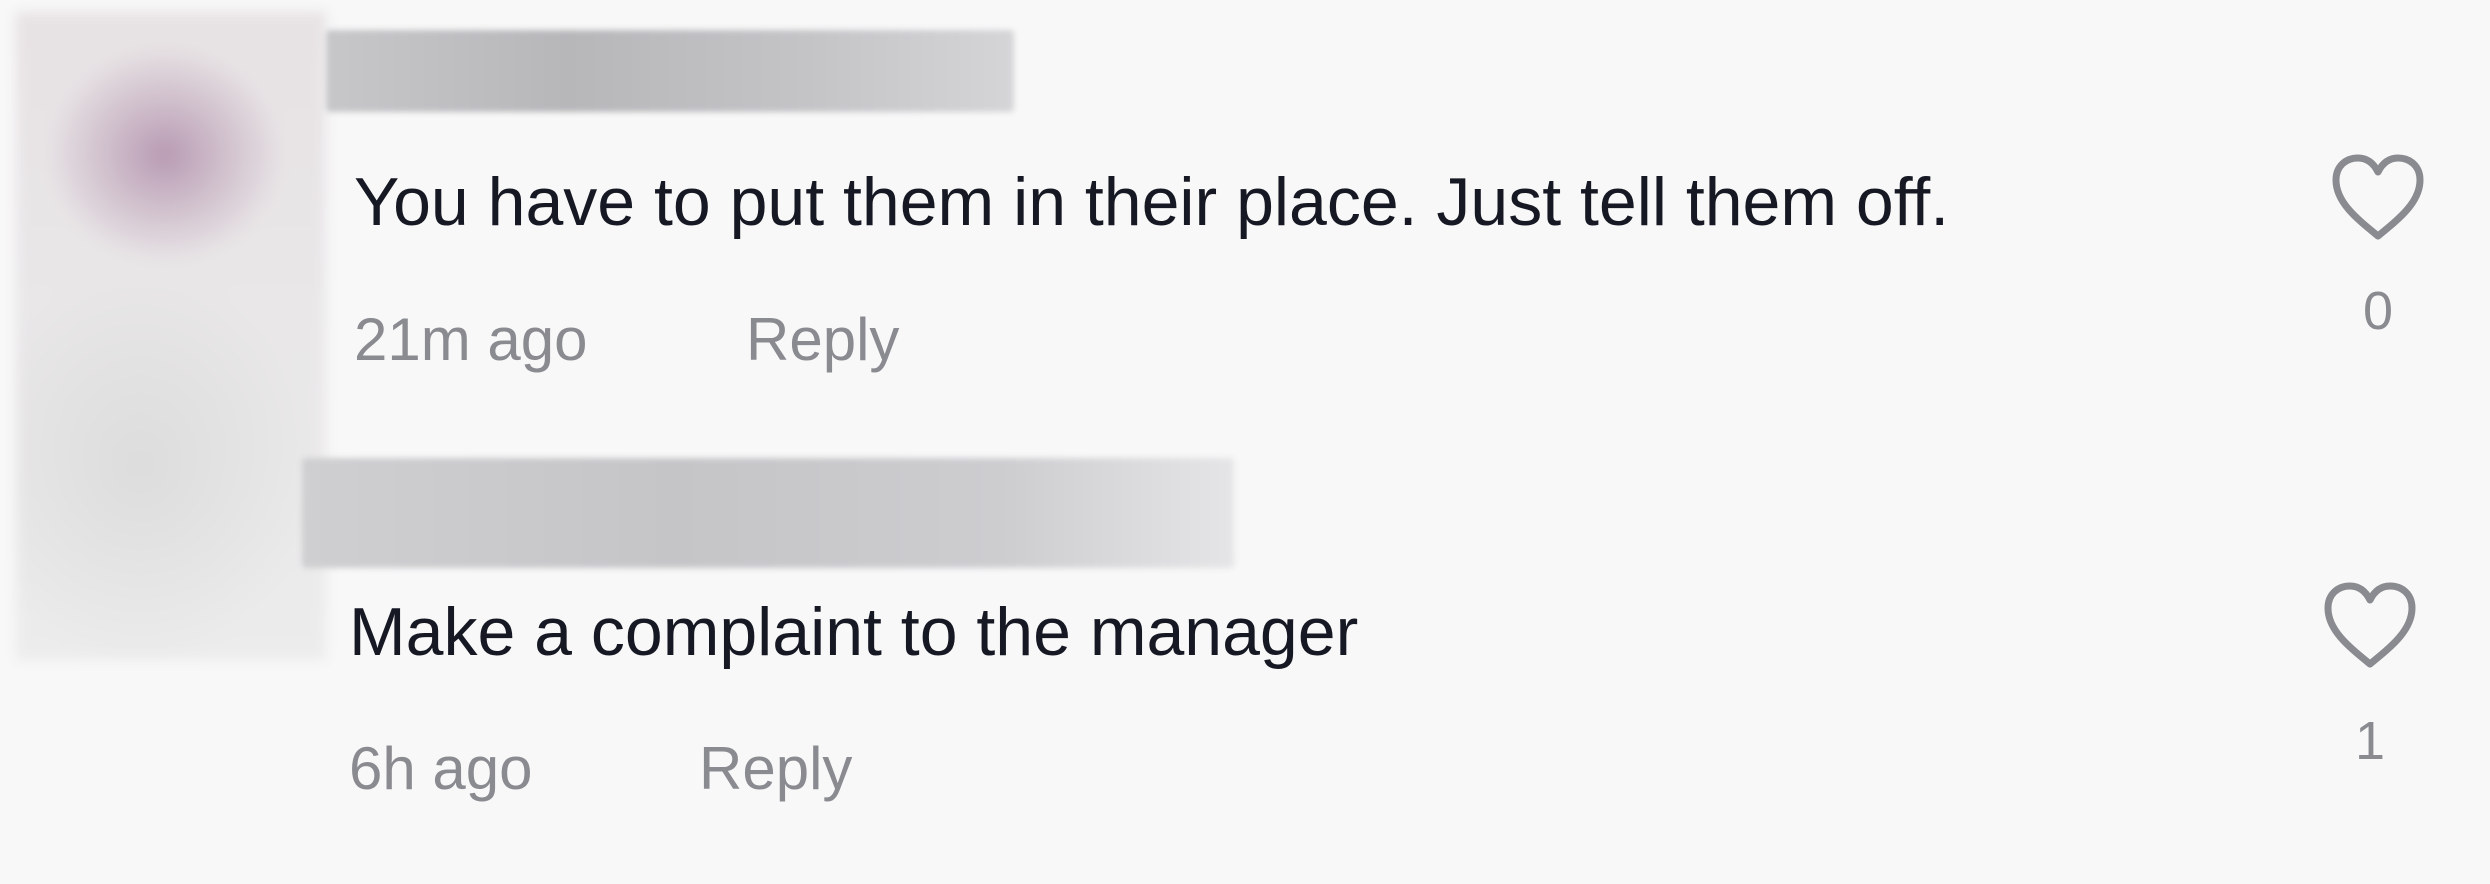  What do you see at coordinates (2378, 311) in the screenshot?
I see `like-count: 0` at bounding box center [2378, 311].